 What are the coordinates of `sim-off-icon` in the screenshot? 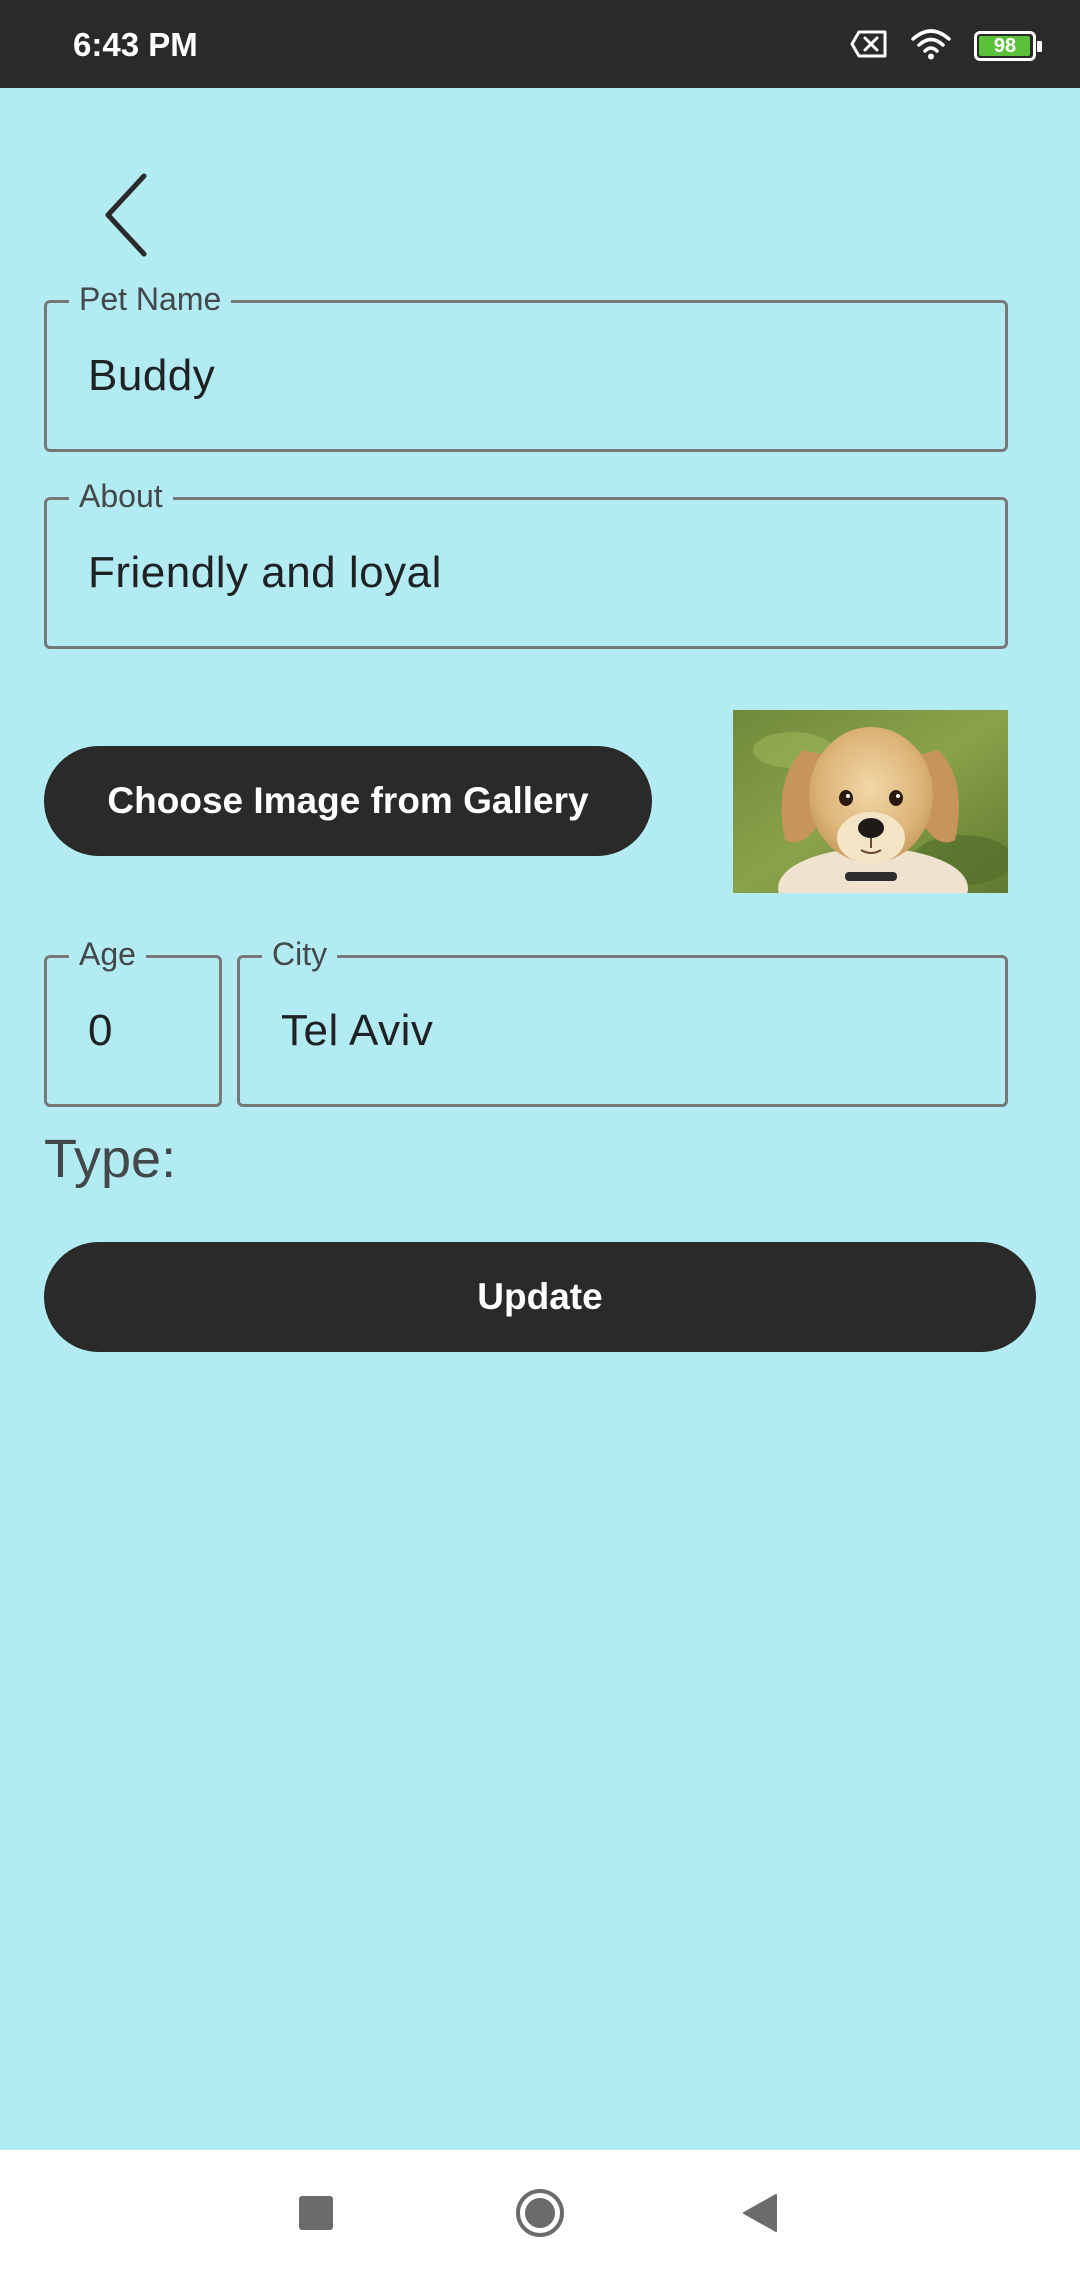 It's located at (869, 46).